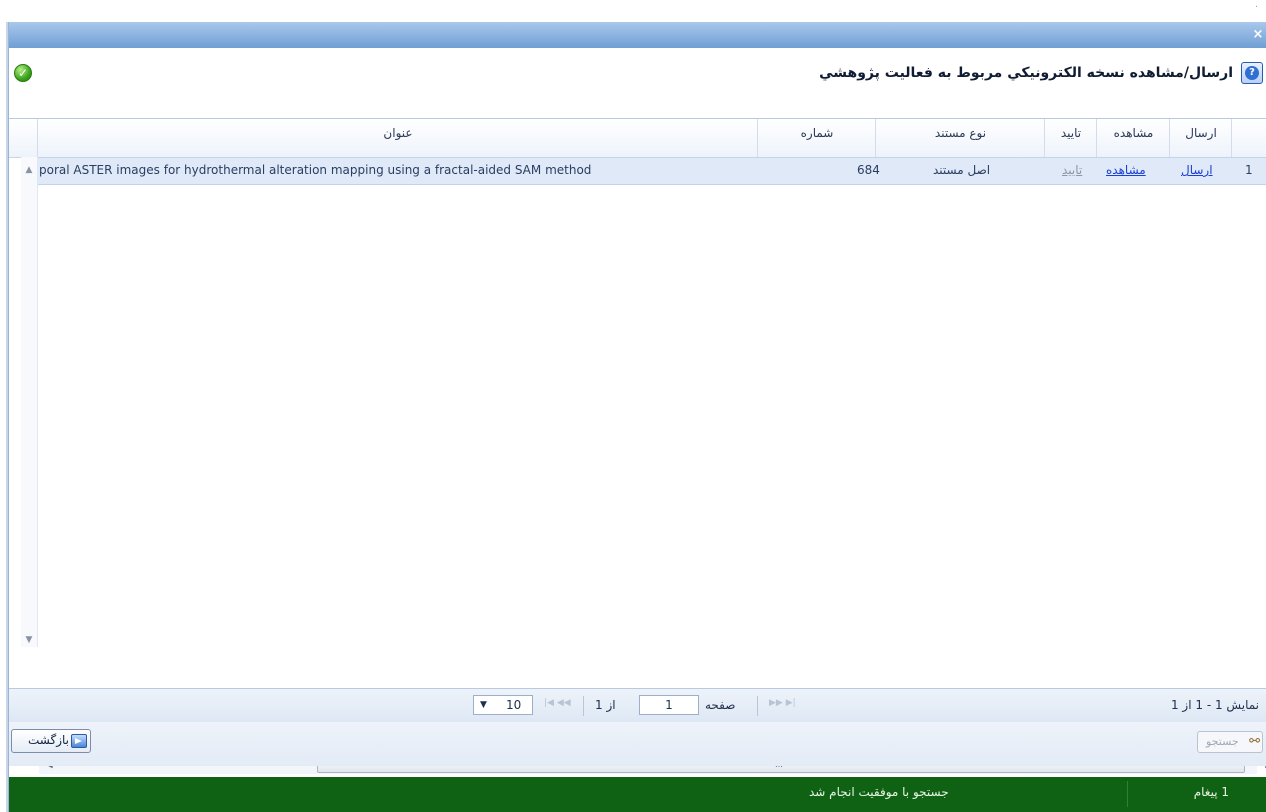 The image size is (1266, 812). I want to click on back-button: بازگشت, so click(51, 741).